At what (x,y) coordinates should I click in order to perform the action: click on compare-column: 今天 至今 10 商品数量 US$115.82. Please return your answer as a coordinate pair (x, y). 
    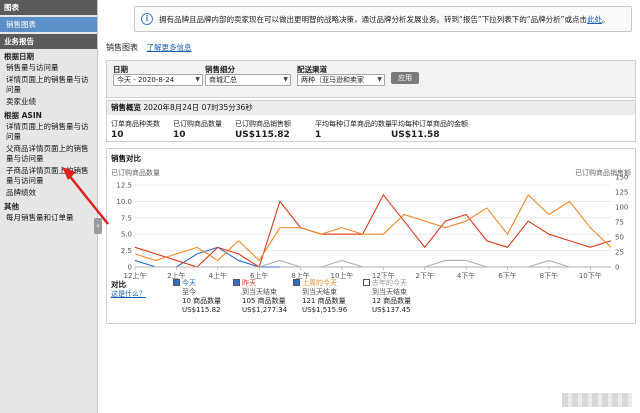
    Looking at the image, I should click on (197, 297).